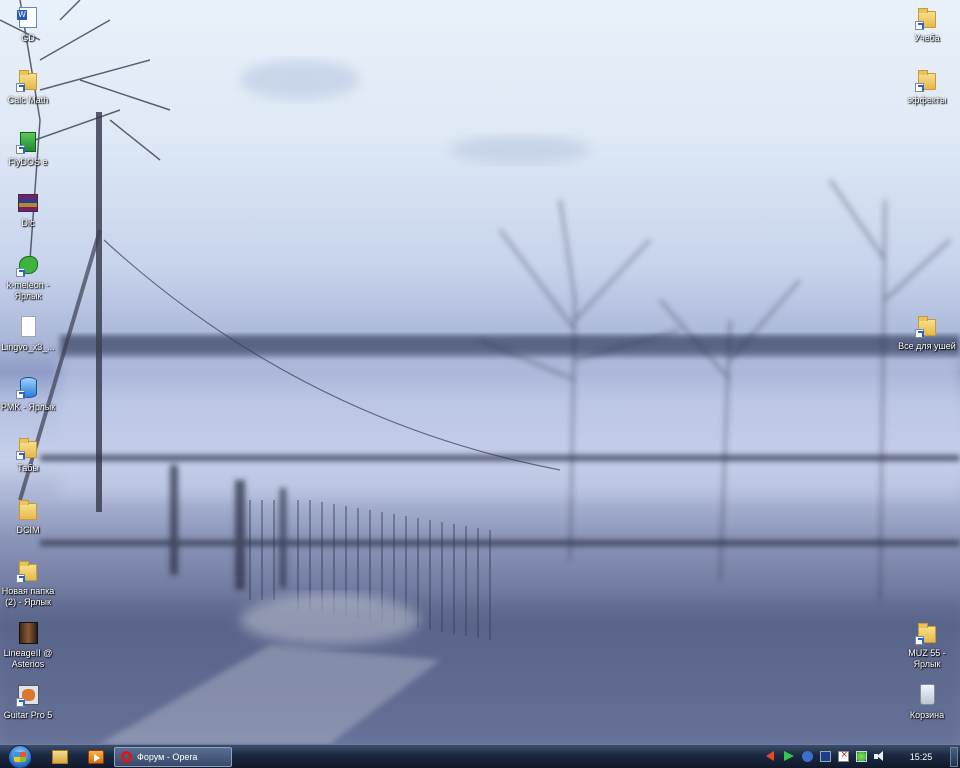 The width and height of the screenshot is (960, 768). Describe the element at coordinates (126, 757) in the screenshot. I see `opera-icon` at that location.